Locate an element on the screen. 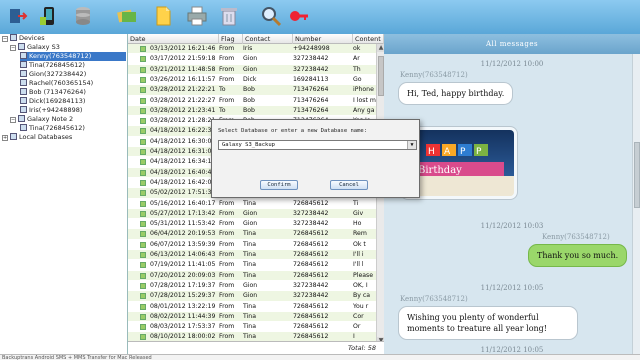 The image size is (640, 360). print-icon is located at coordinates (197, 16).